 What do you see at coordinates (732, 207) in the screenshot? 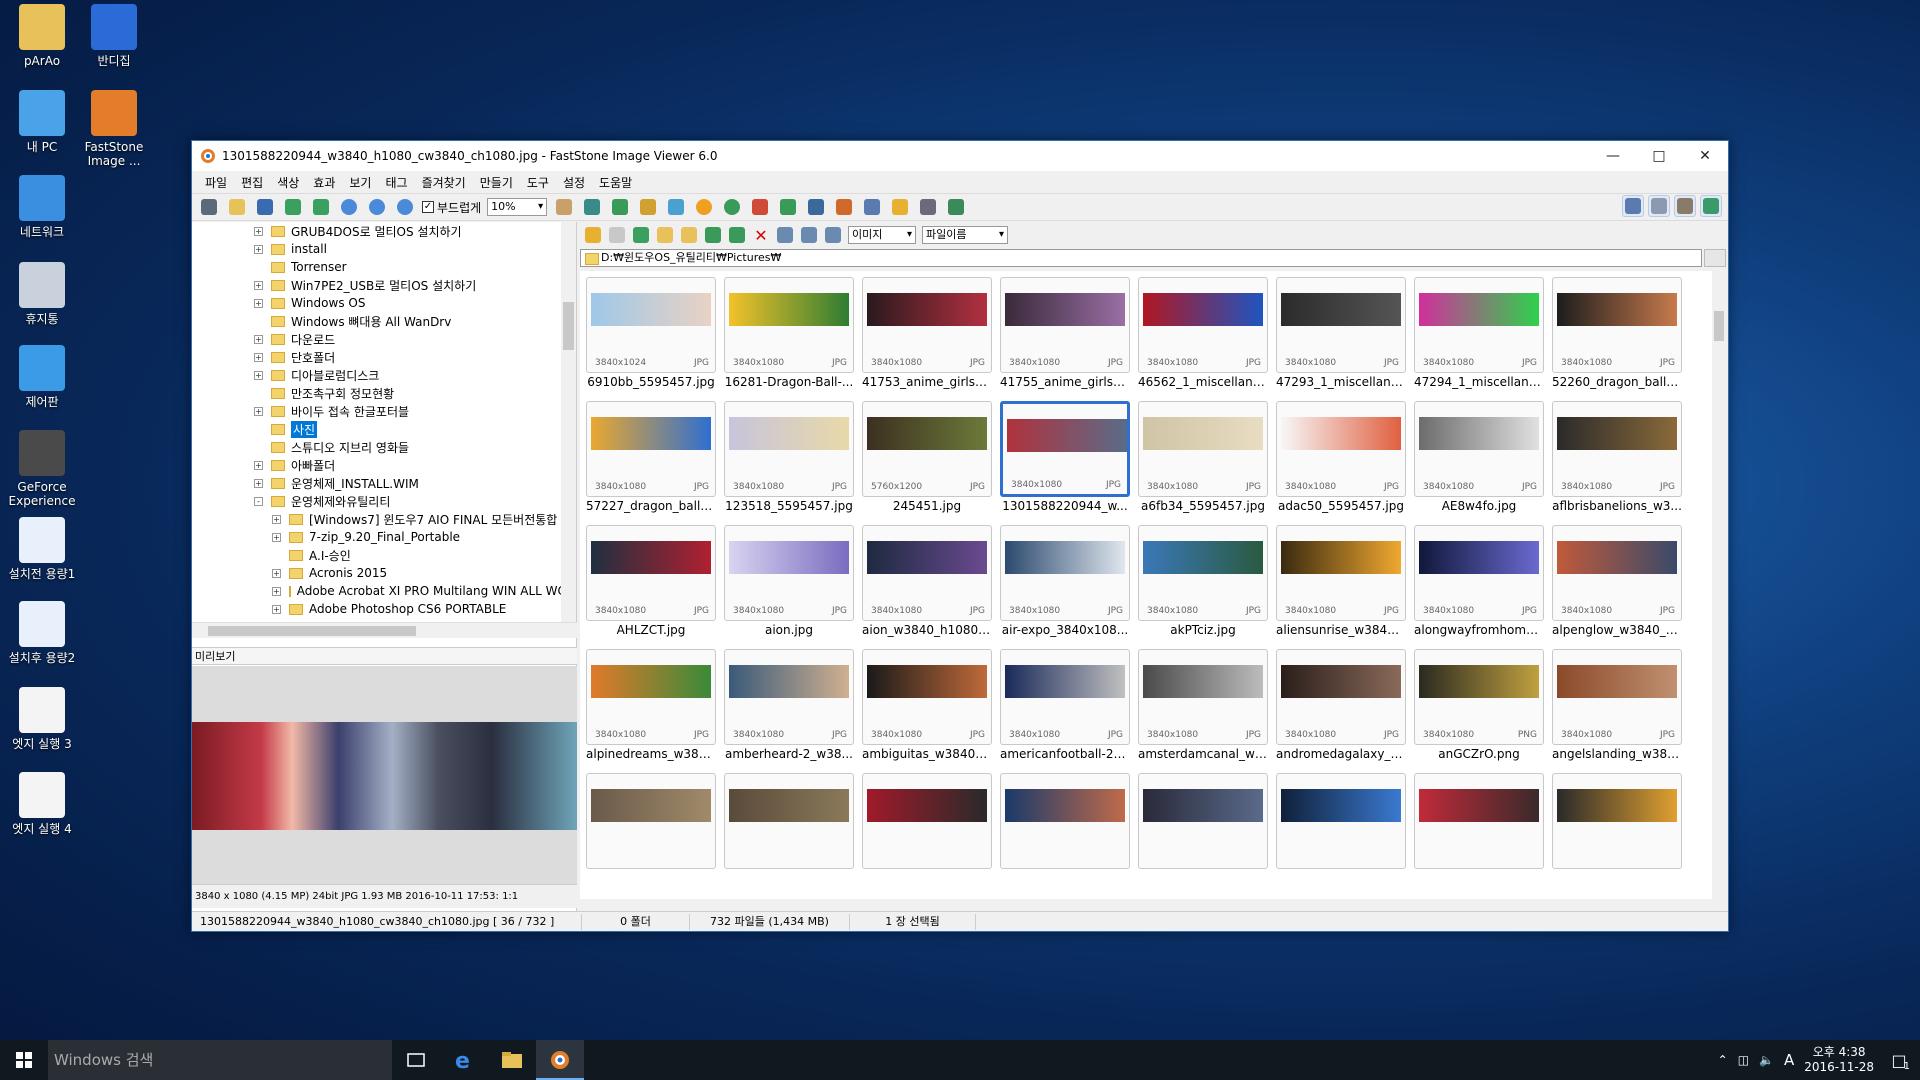
I see `user-icon` at bounding box center [732, 207].